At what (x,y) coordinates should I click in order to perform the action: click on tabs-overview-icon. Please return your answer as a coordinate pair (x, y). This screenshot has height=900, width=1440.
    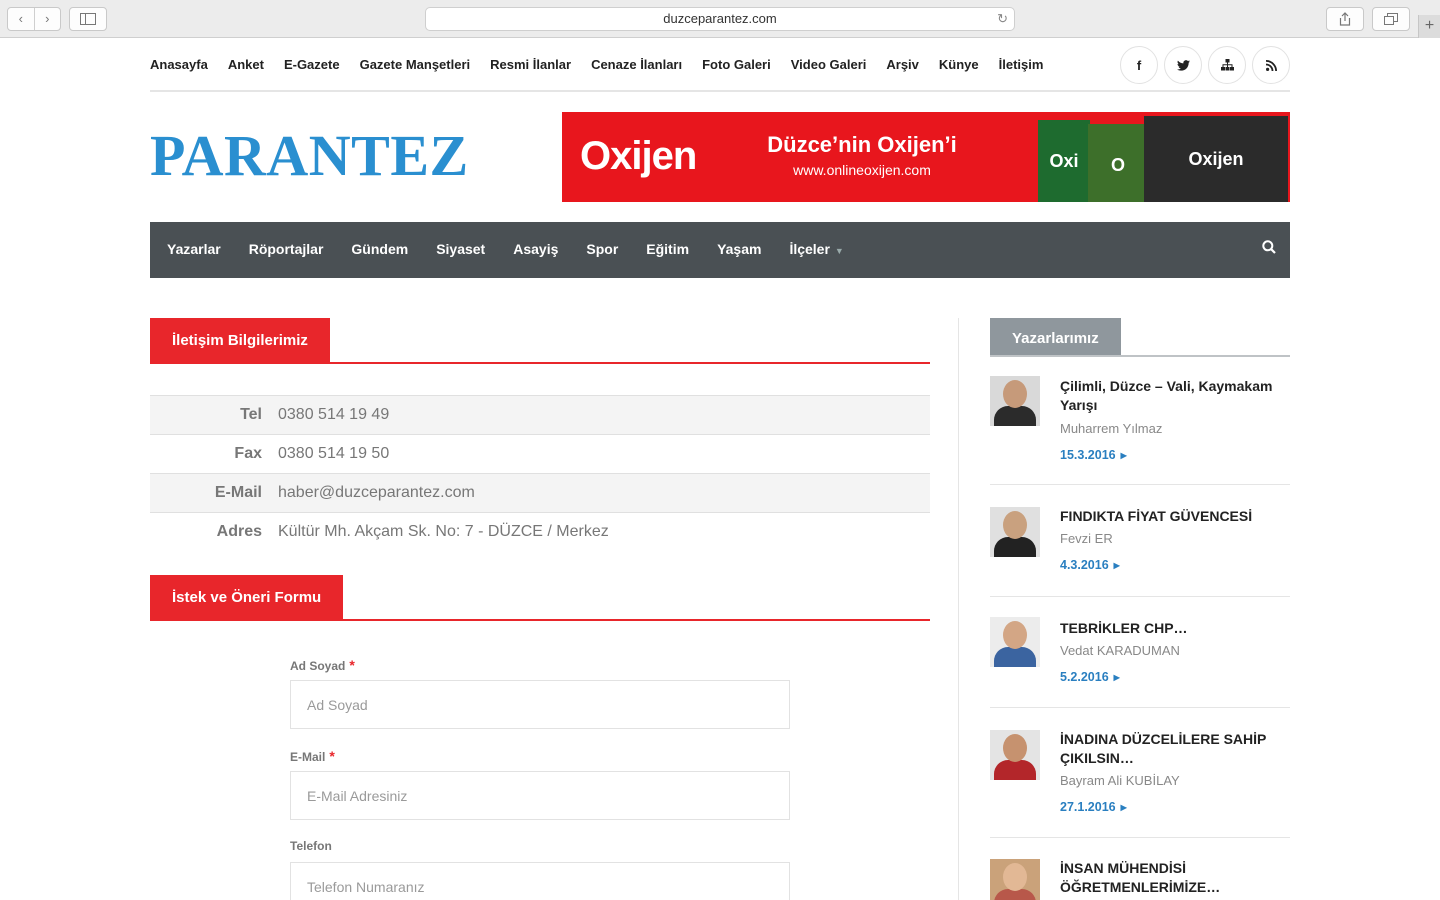
    Looking at the image, I should click on (1391, 19).